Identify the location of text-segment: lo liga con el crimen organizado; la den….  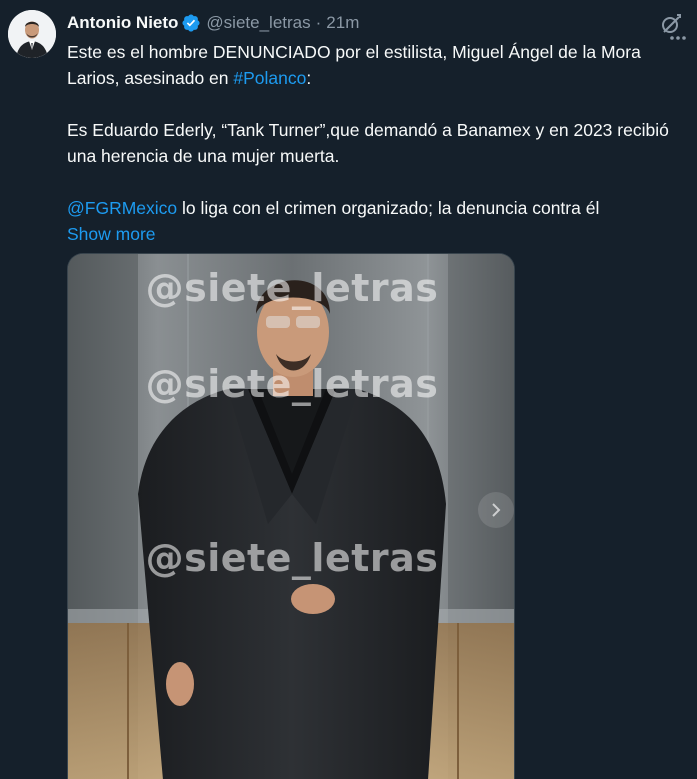
(388, 208).